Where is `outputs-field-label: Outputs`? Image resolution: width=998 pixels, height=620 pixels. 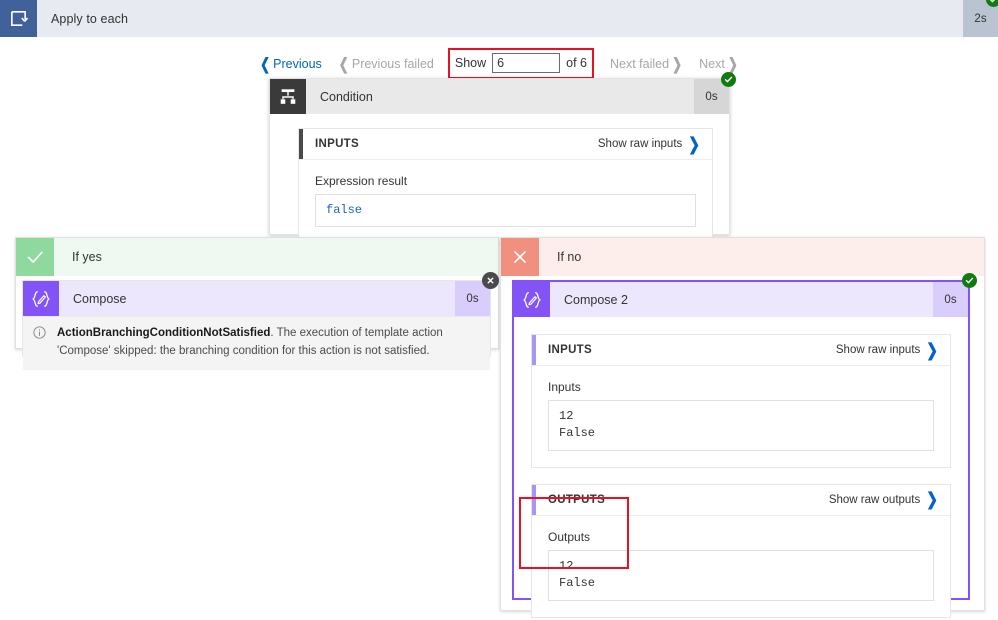
outputs-field-label: Outputs is located at coordinates (569, 536).